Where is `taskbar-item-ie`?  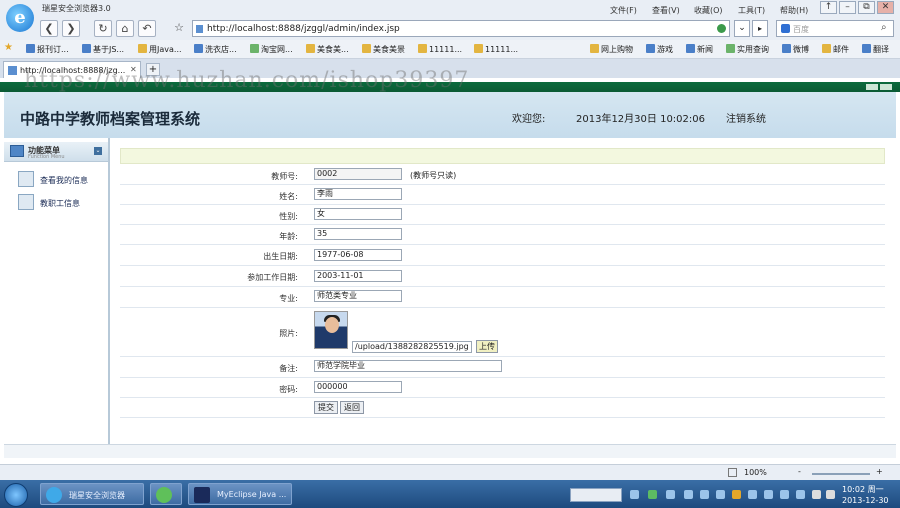 taskbar-item-ie is located at coordinates (166, 494).